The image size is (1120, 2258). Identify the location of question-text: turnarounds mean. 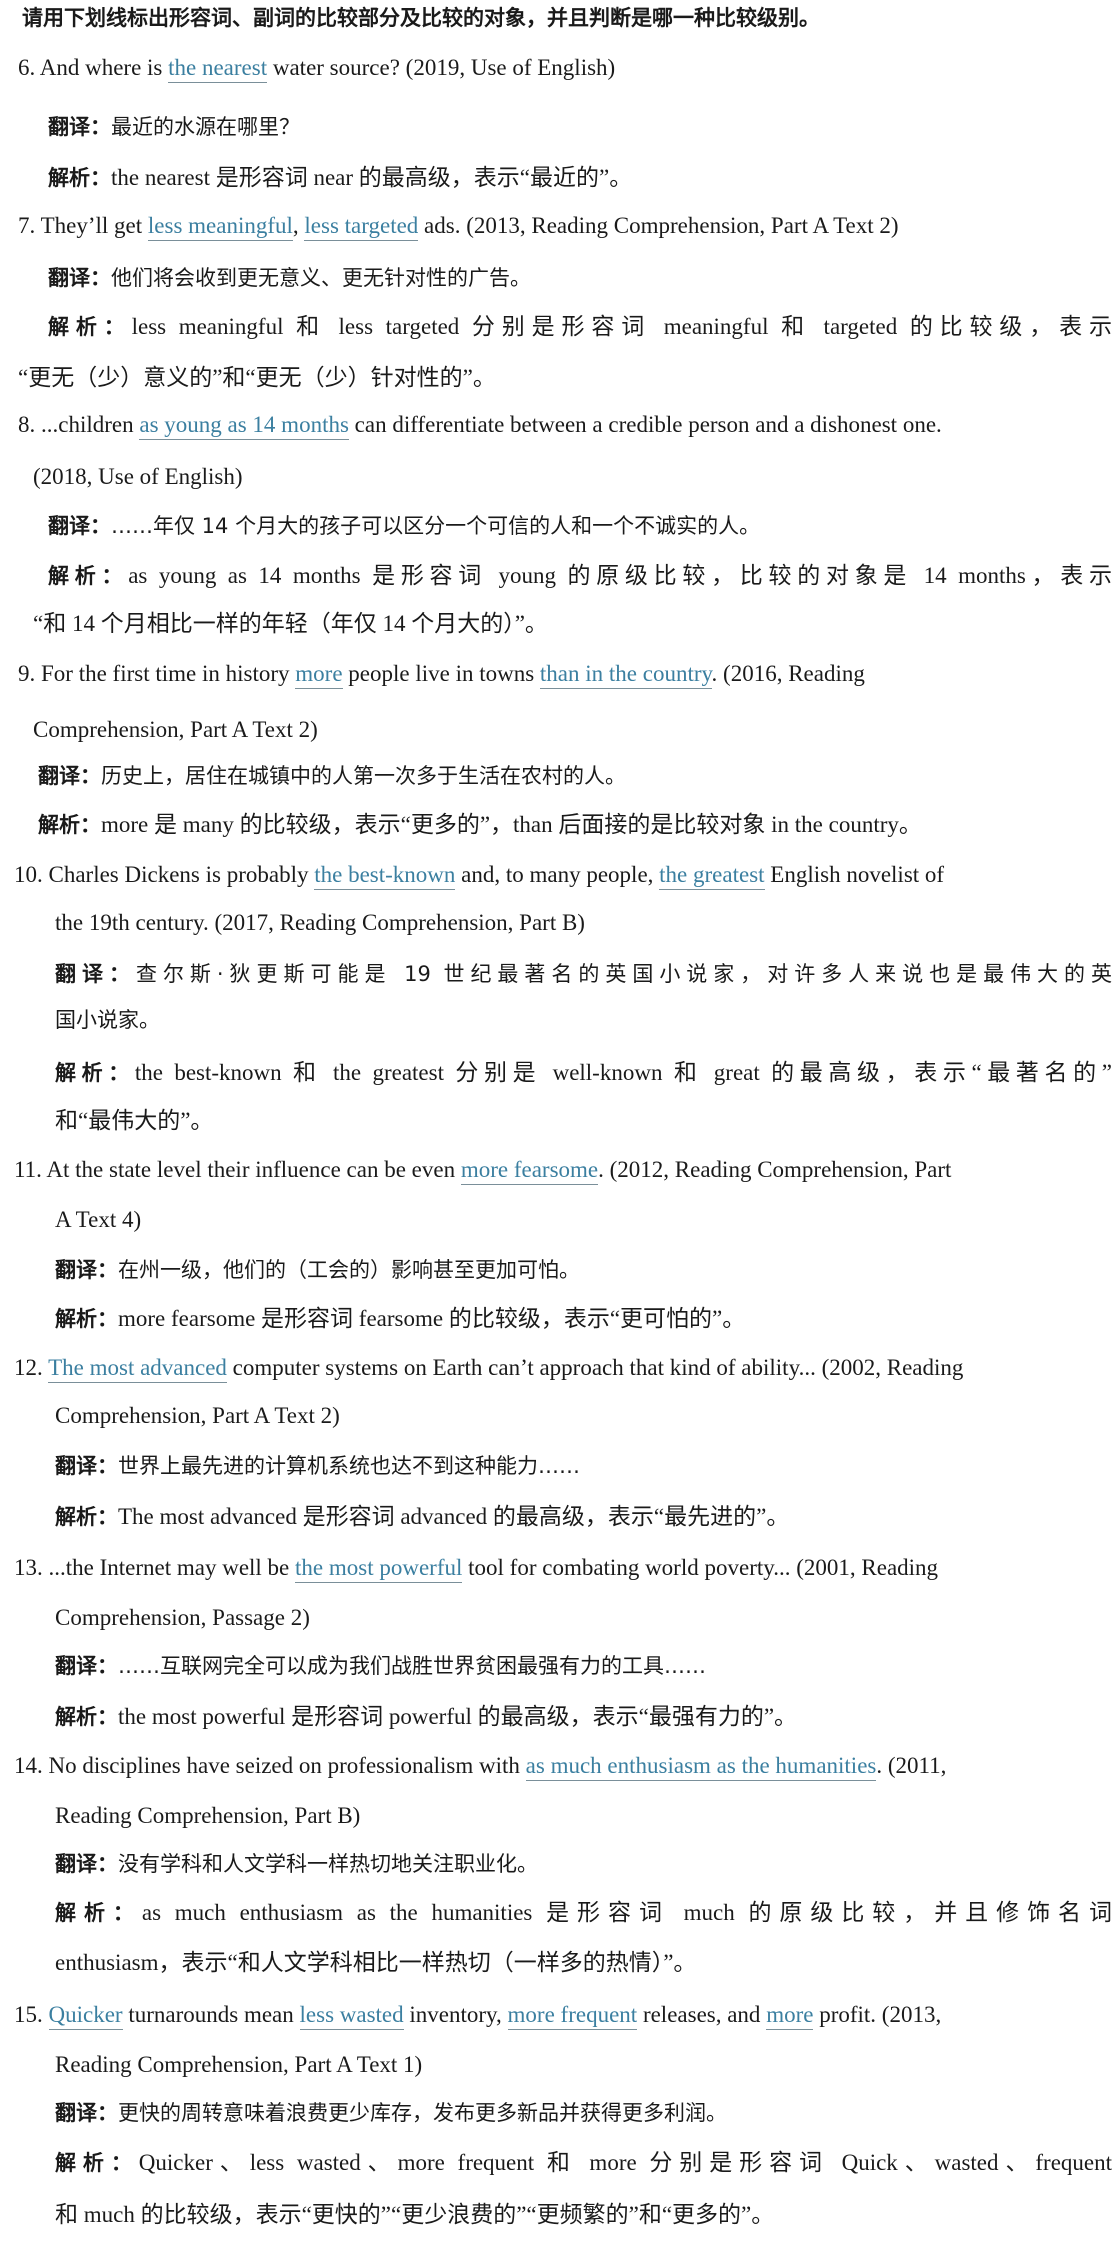
(211, 2014).